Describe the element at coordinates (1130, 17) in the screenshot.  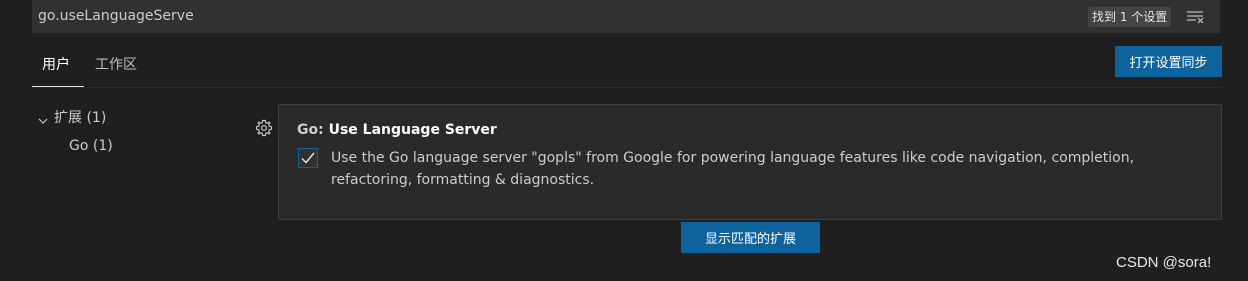
I see `result-count-badge: 找到 1 个设置` at that location.